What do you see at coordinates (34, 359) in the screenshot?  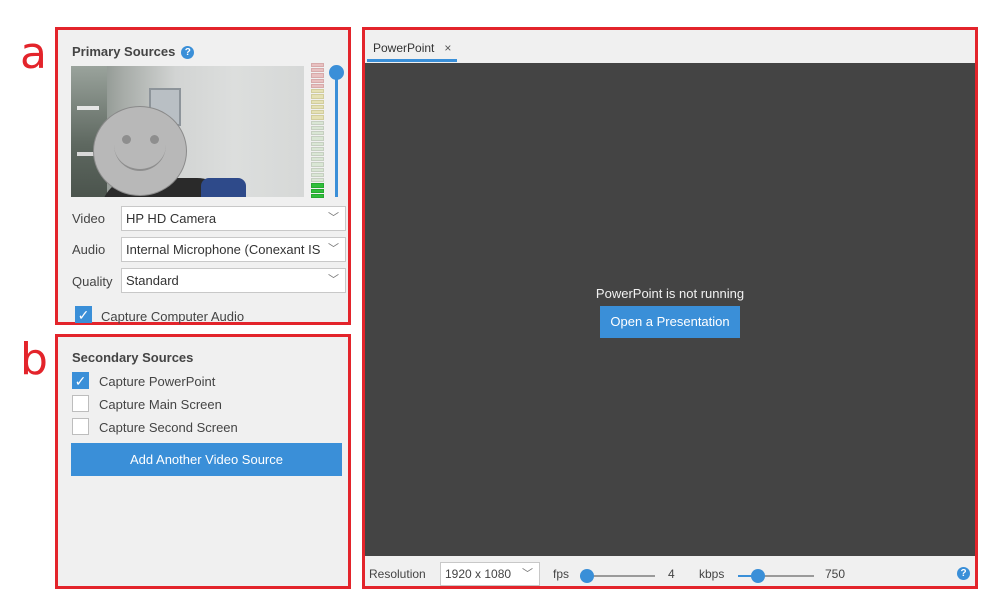 I see `annotation-letter-b: b` at bounding box center [34, 359].